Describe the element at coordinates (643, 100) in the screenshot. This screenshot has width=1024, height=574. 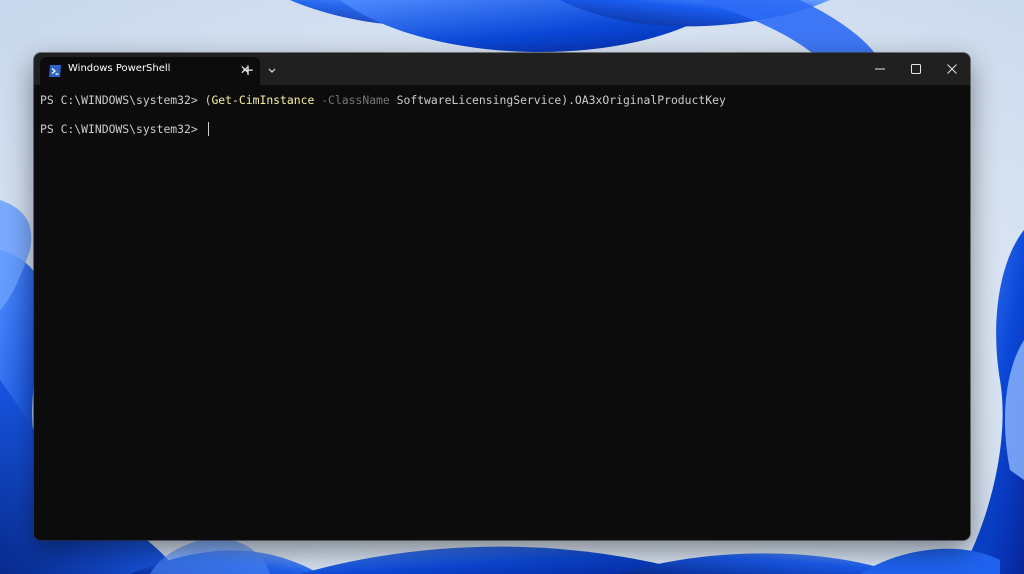
I see `property-access: ).OA3xOriginalProductKey` at that location.